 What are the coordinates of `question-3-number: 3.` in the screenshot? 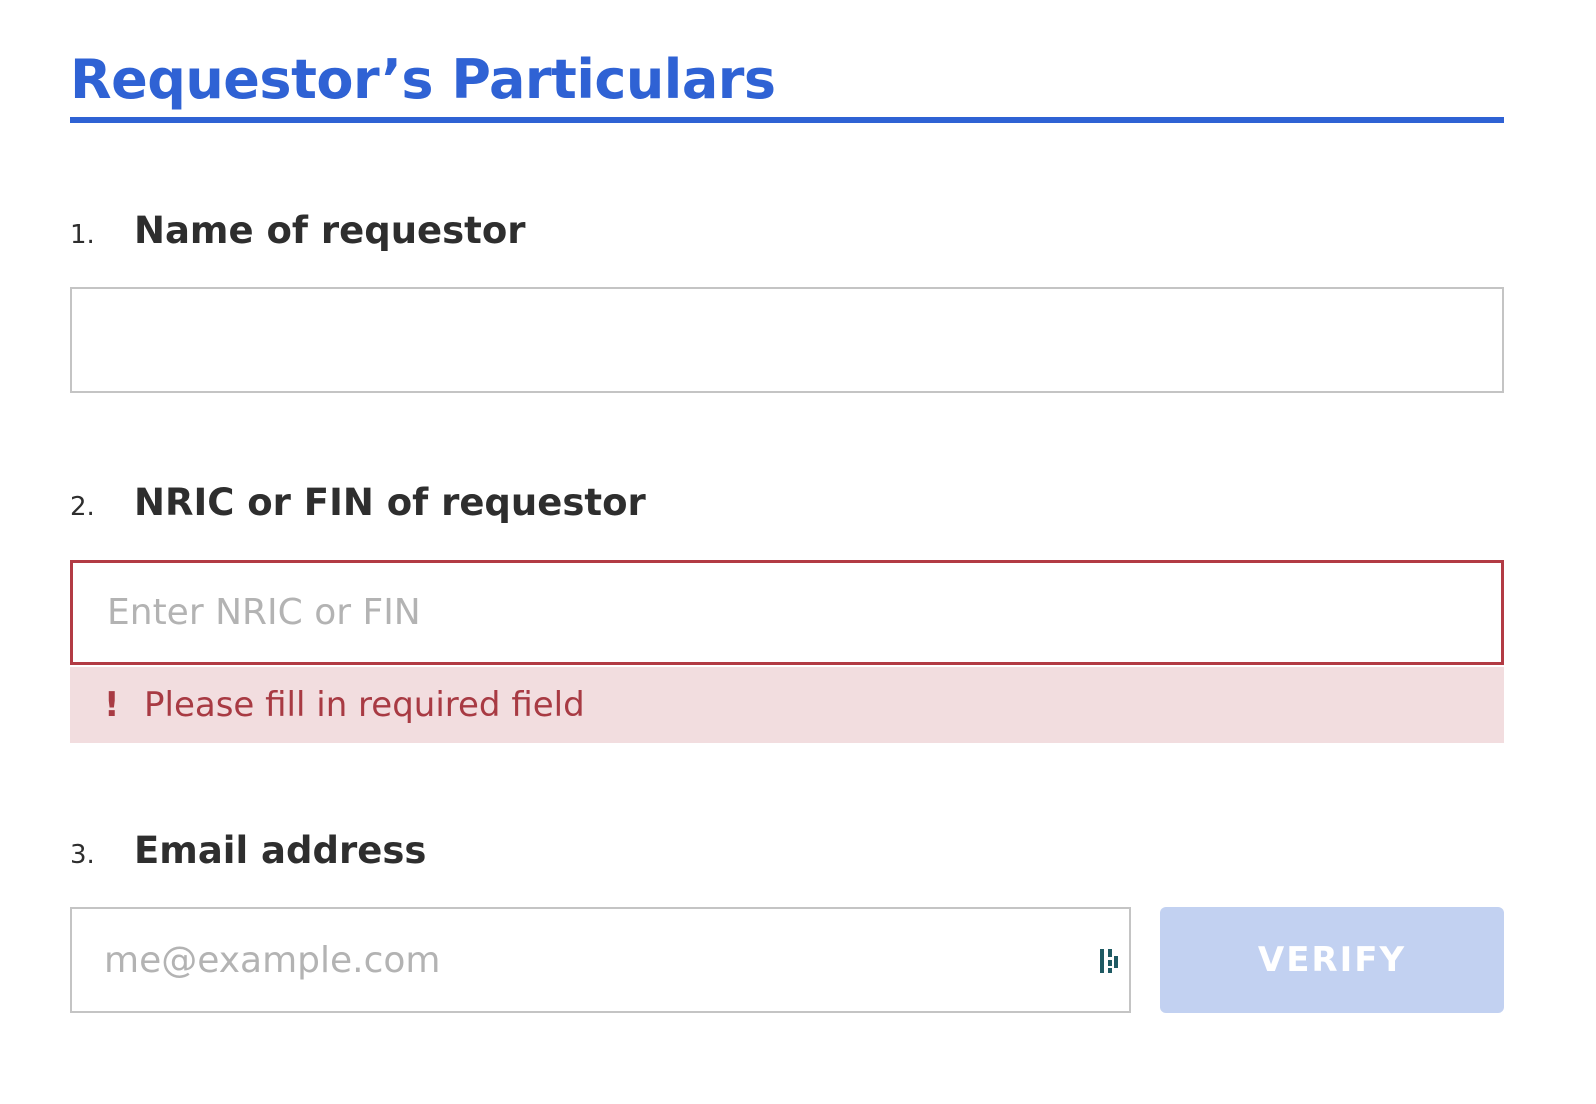 It's located at (82, 855).